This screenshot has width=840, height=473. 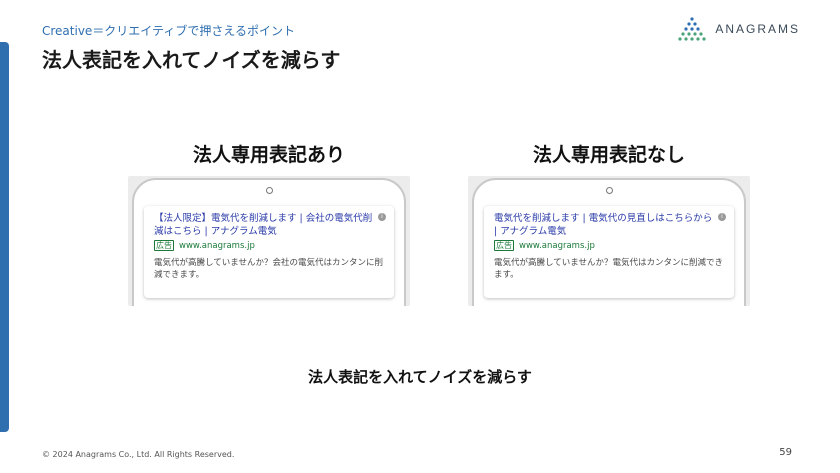 What do you see at coordinates (420, 377) in the screenshot?
I see `slide-caption: 法人表記を入れてノイズを減らす` at bounding box center [420, 377].